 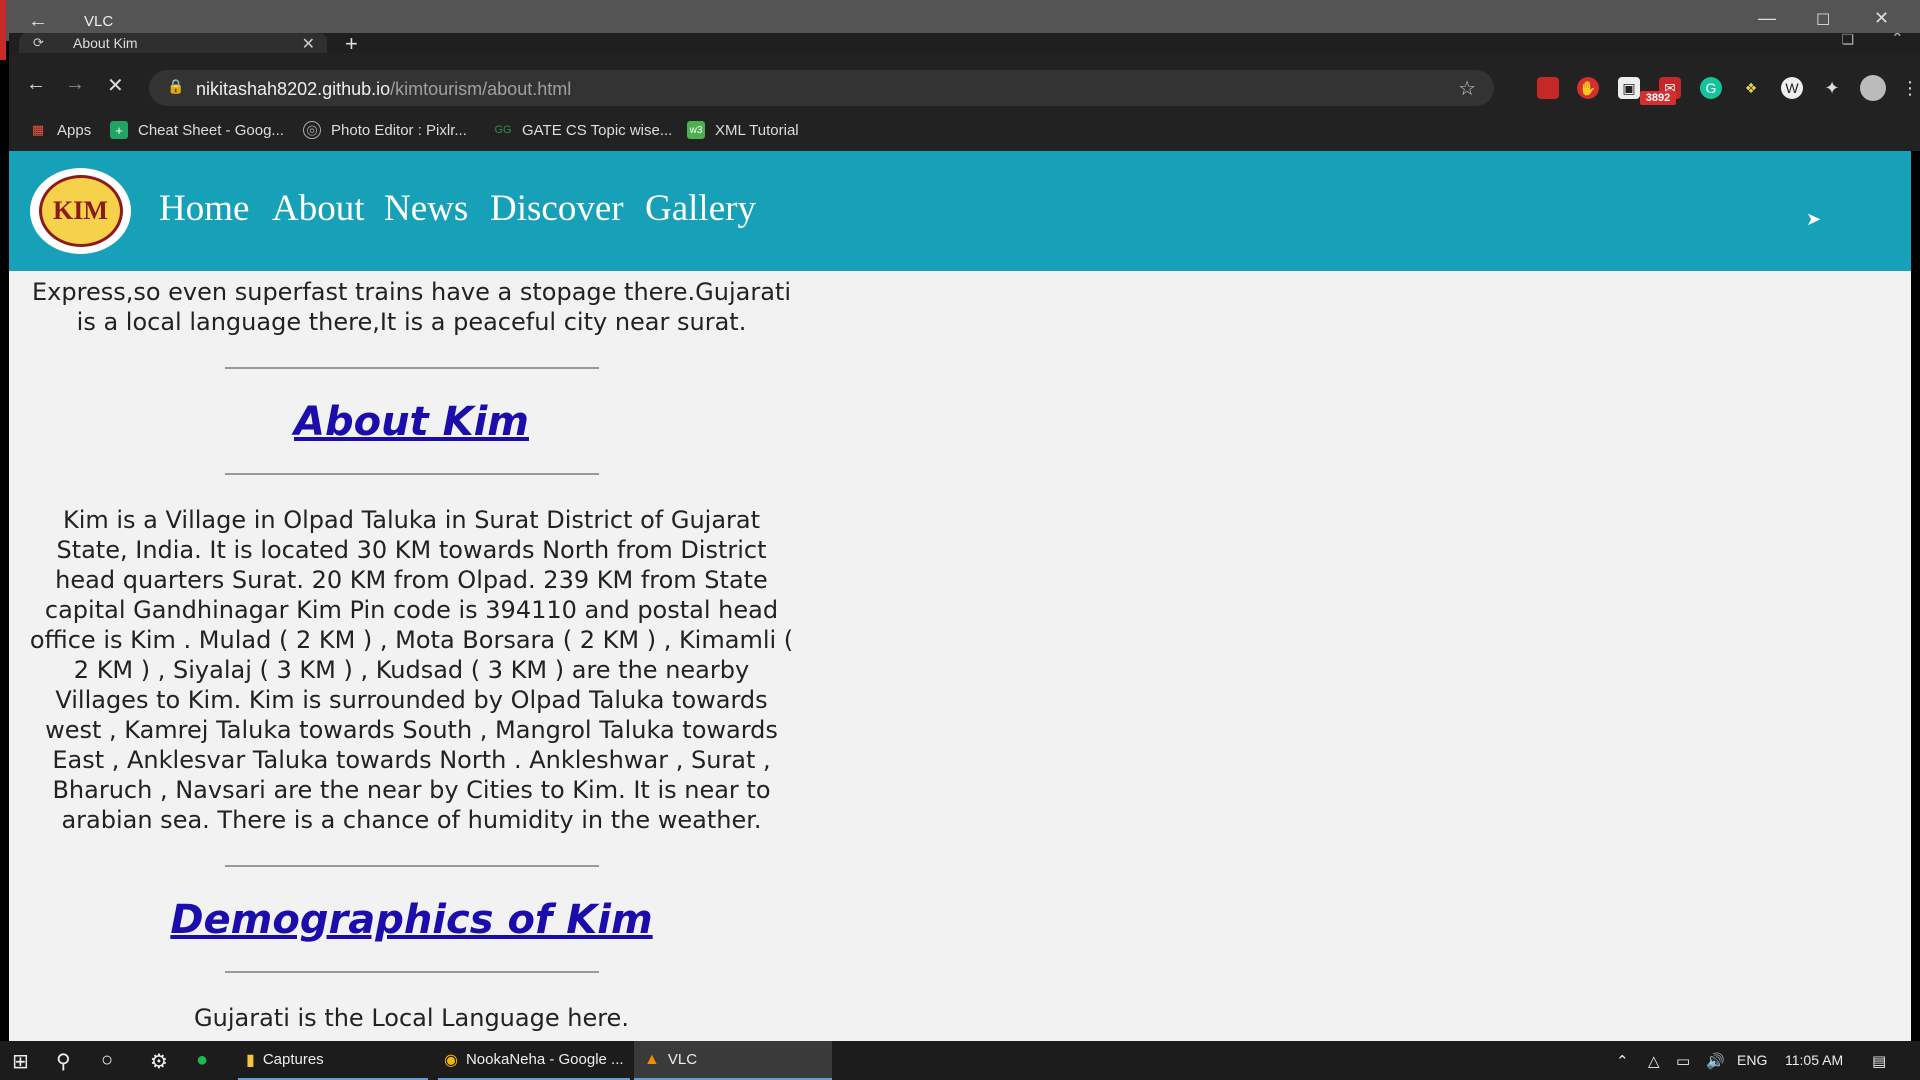 I want to click on close-icon: ✕, so click(x=1881, y=18).